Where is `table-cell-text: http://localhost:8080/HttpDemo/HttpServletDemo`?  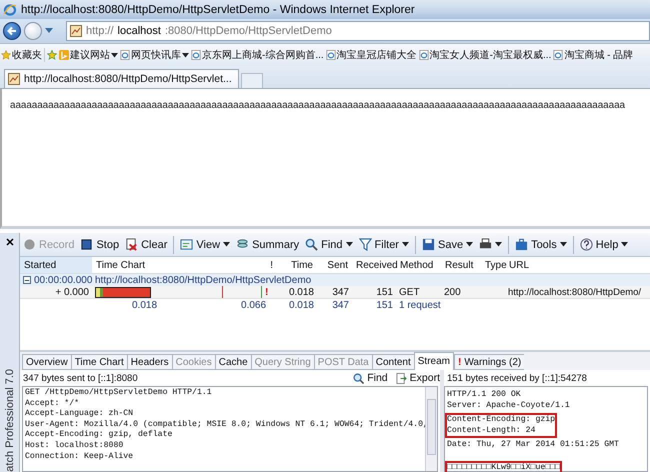 table-cell-text: http://localhost:8080/HttpDemo/HttpServletDemo is located at coordinates (203, 280).